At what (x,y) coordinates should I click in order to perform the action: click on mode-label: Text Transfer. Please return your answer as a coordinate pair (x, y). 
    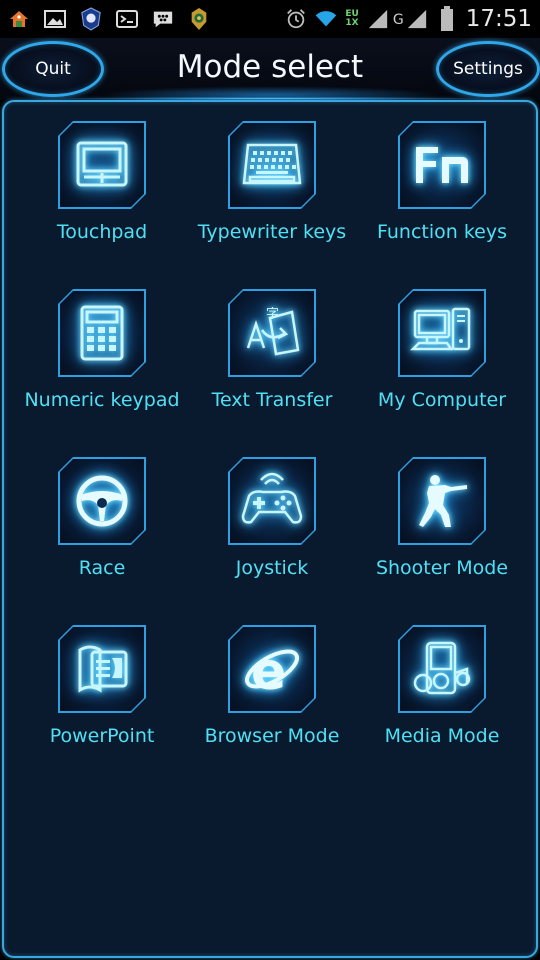
    Looking at the image, I should click on (272, 400).